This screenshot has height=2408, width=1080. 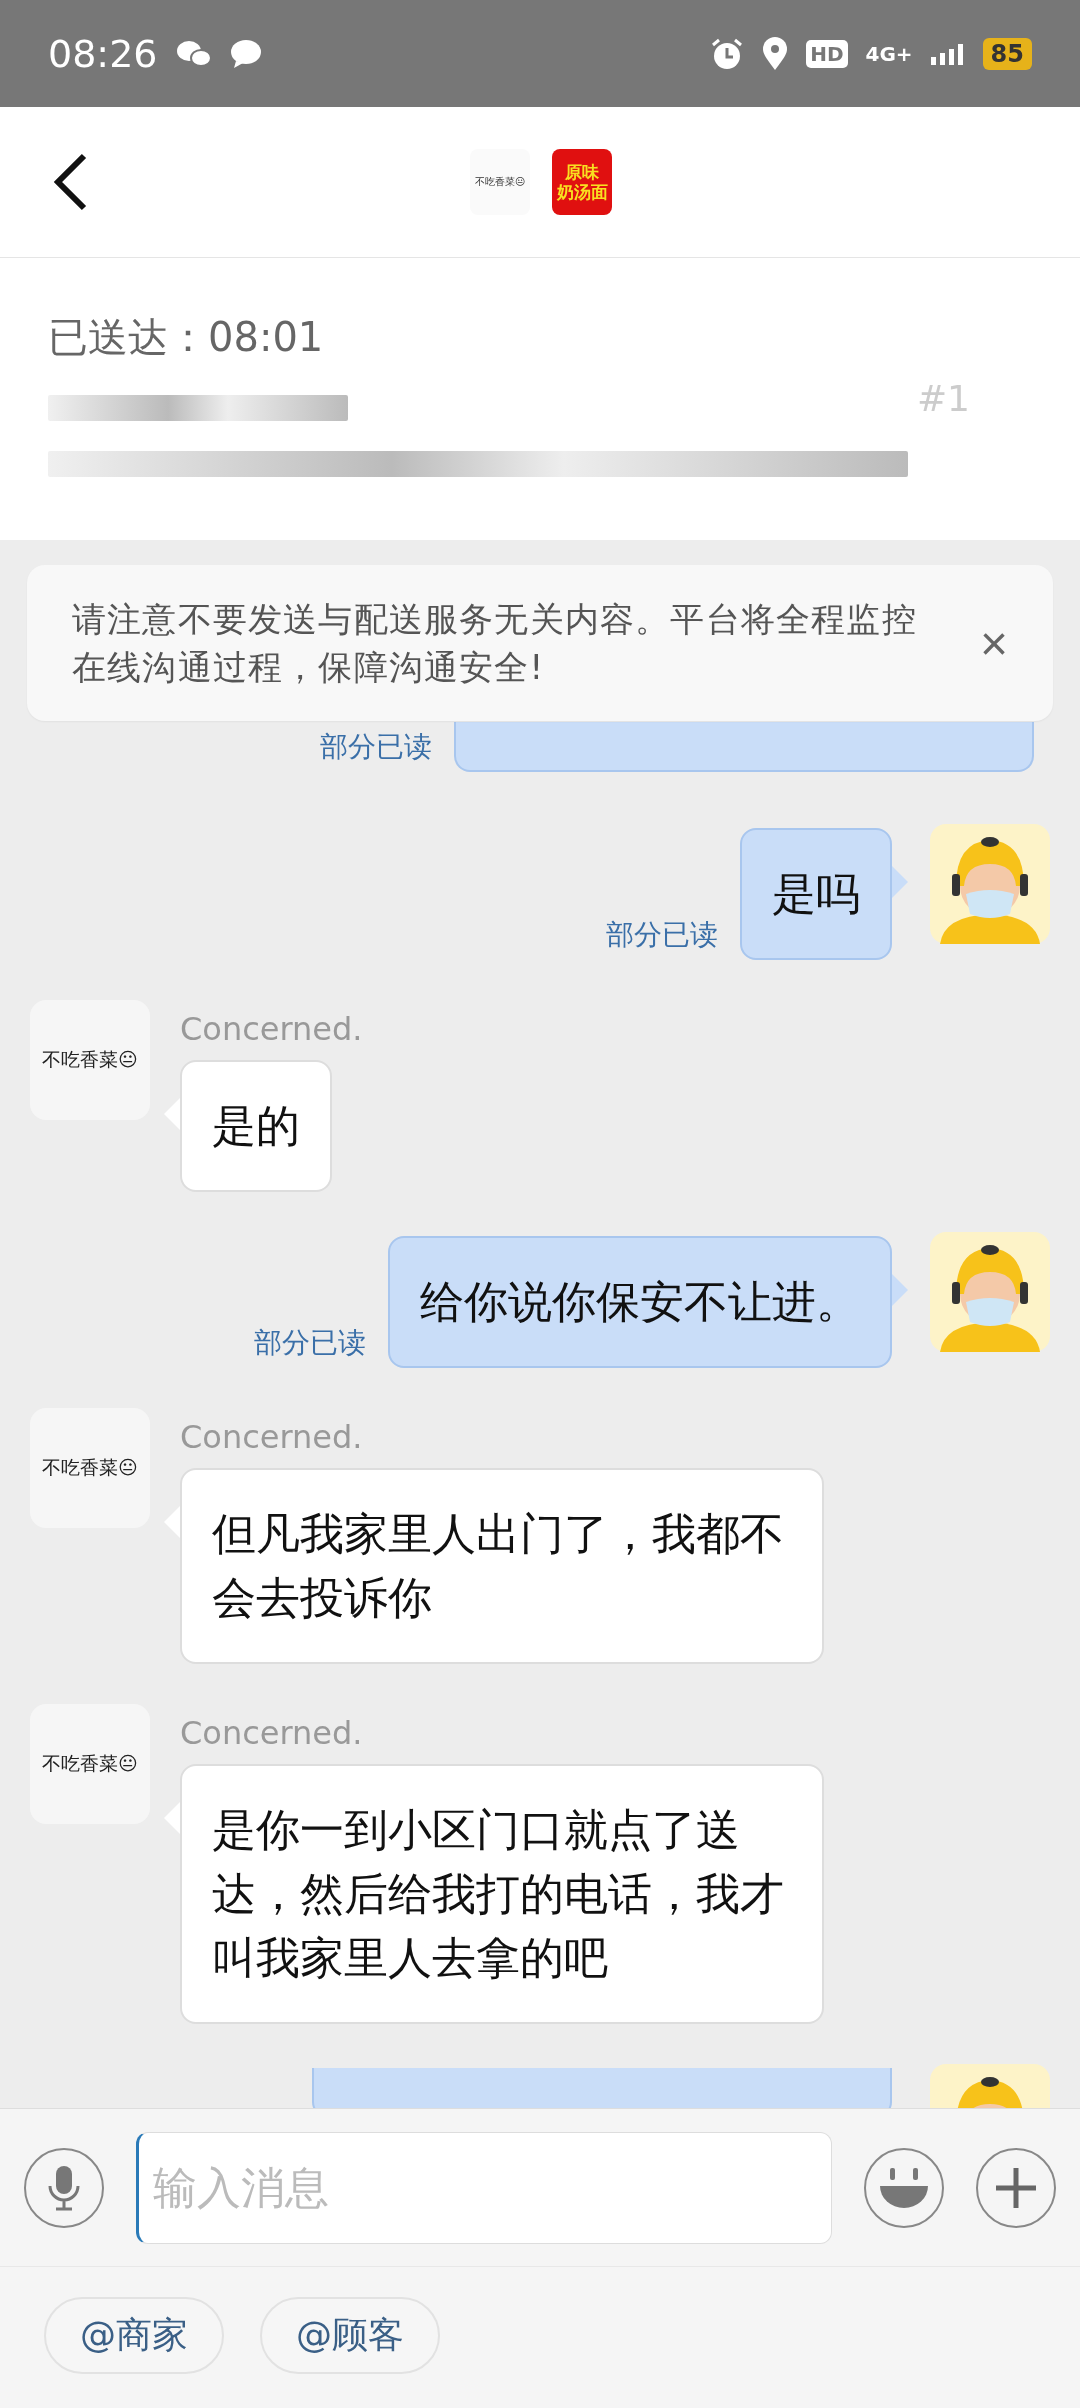 I want to click on signal-icon, so click(x=947, y=53).